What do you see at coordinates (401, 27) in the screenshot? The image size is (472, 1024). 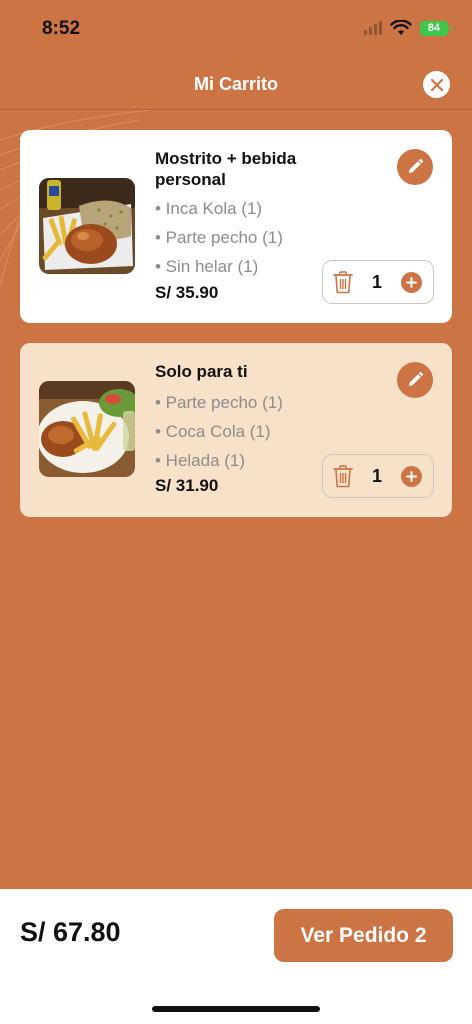 I see `wifi-icon` at bounding box center [401, 27].